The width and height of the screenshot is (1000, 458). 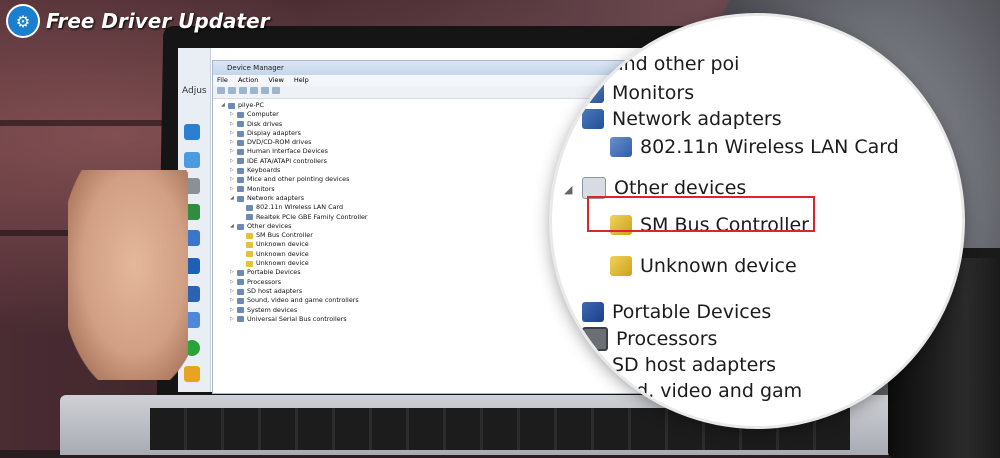 What do you see at coordinates (264, 170) in the screenshot?
I see `tree-item-label: Keyboards` at bounding box center [264, 170].